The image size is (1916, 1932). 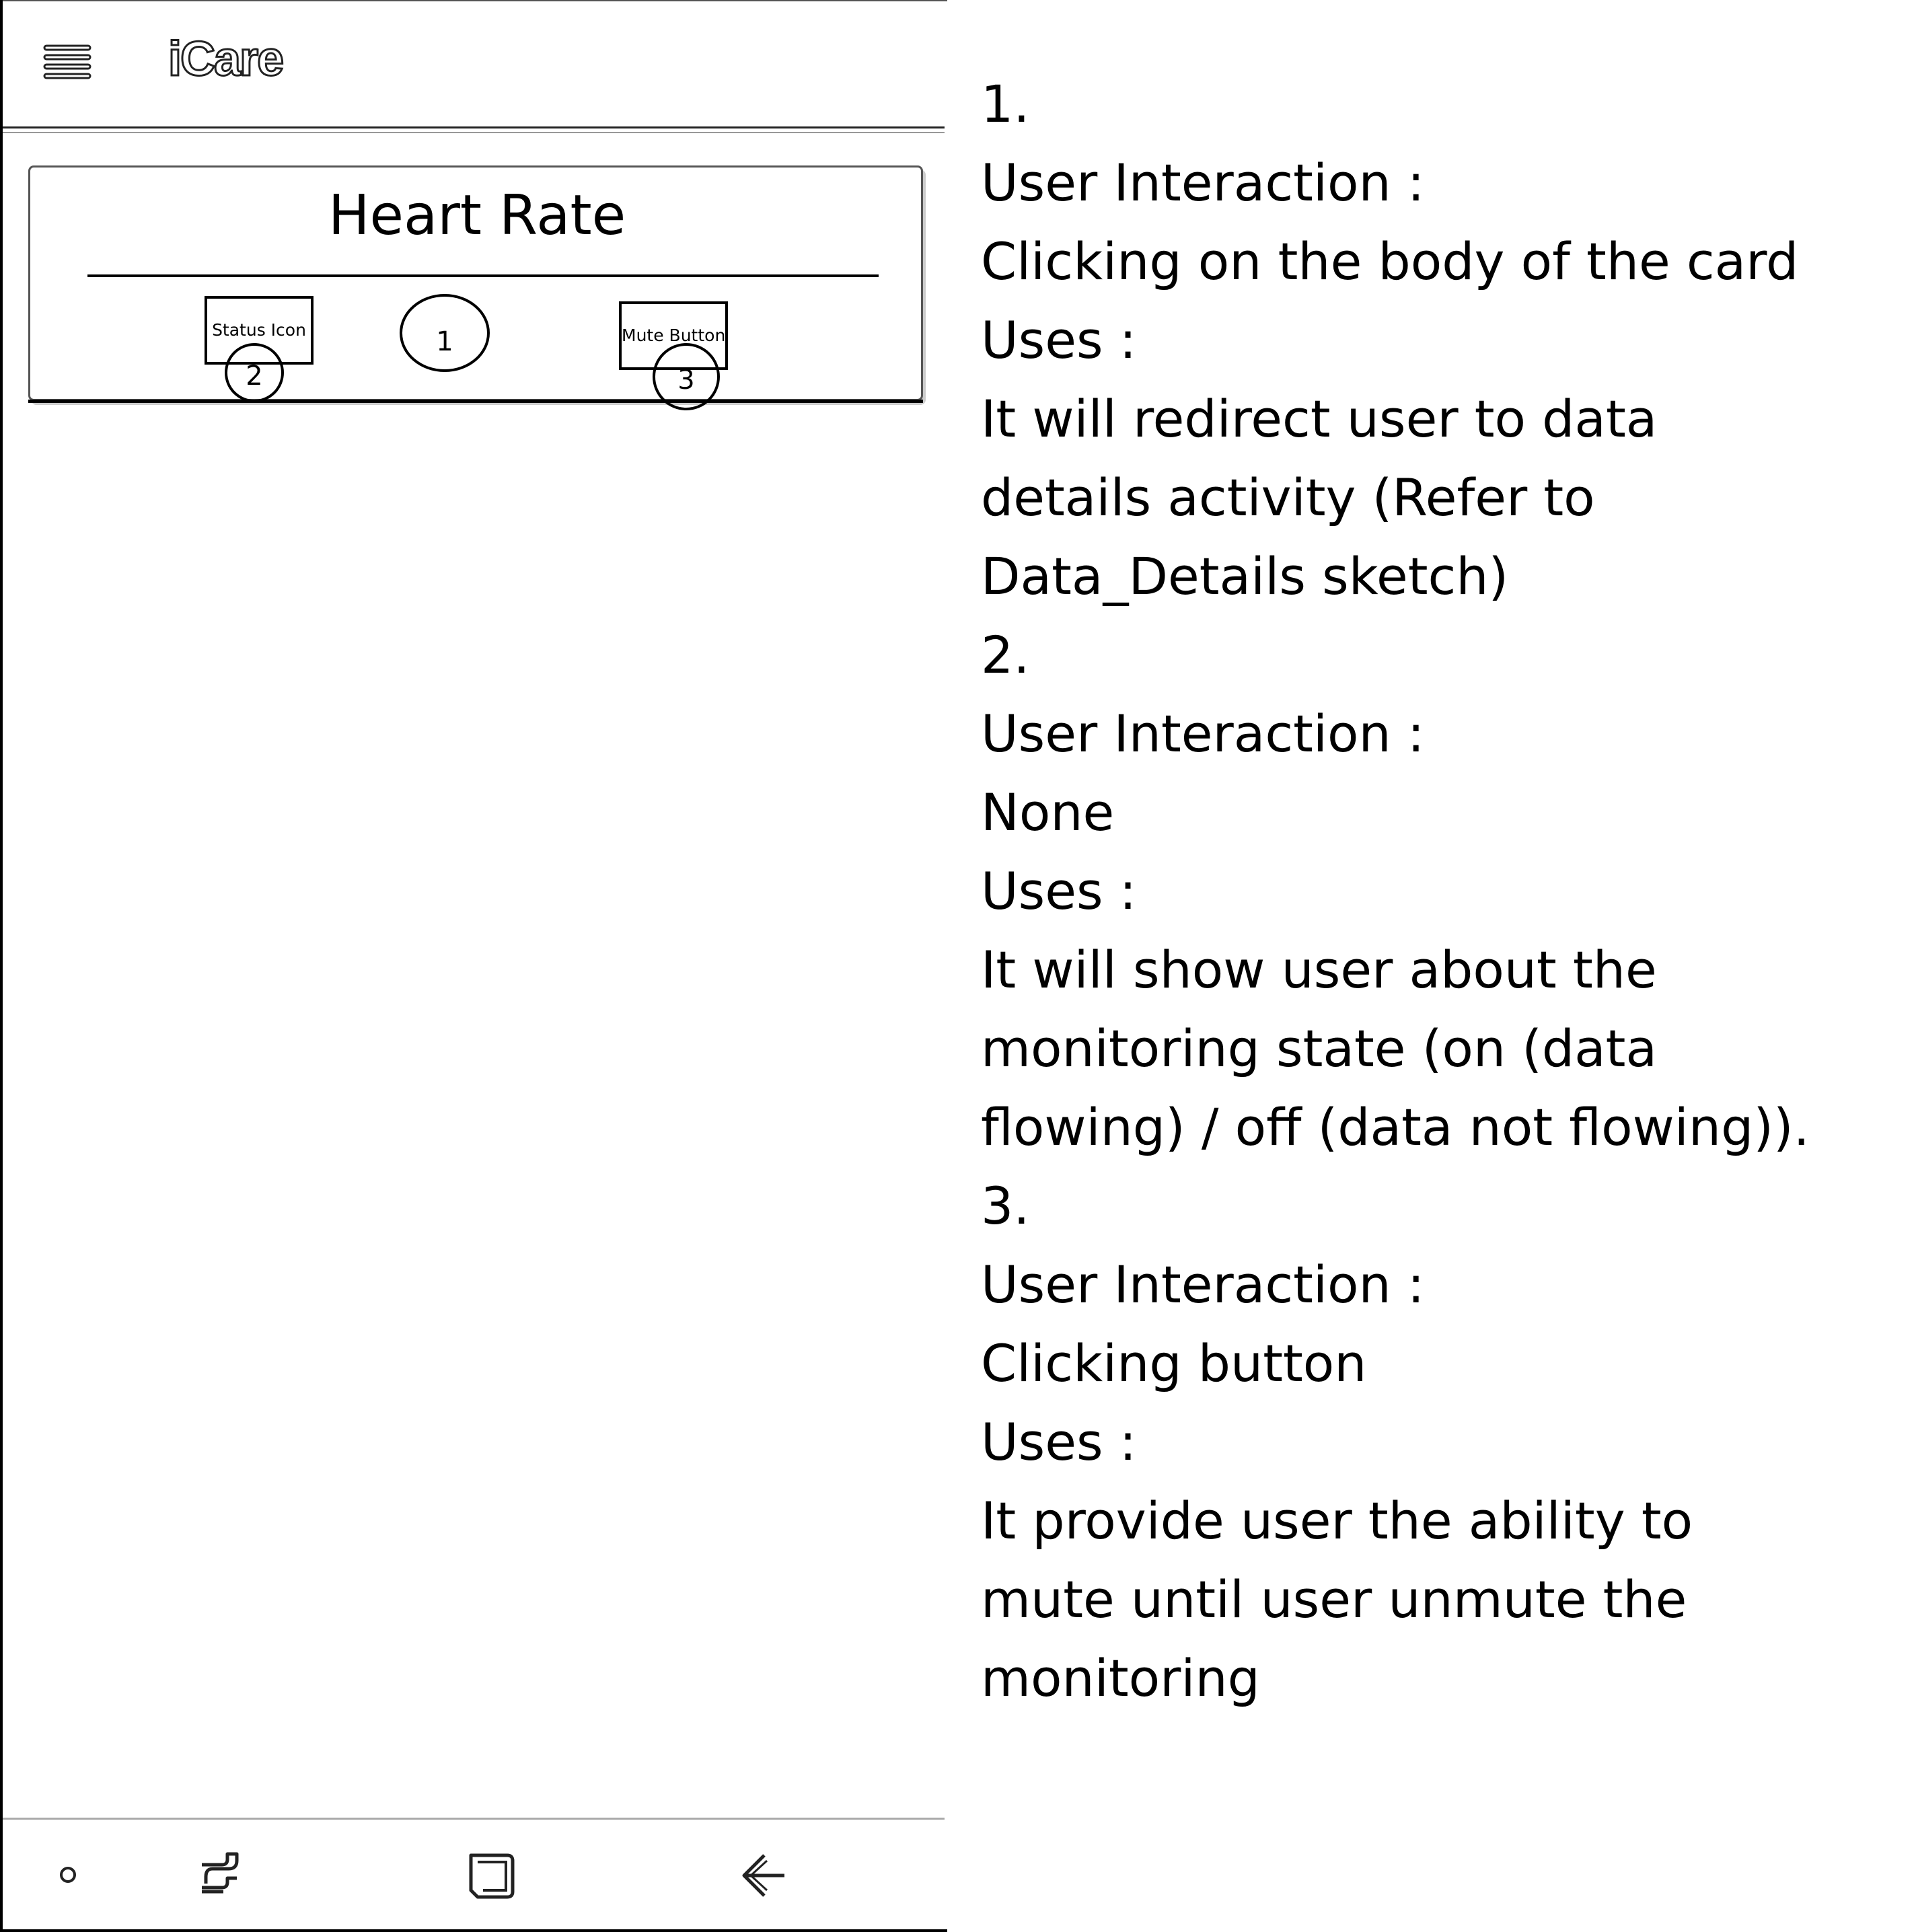 I want to click on status-icon-label: Status Icon, so click(x=259, y=330).